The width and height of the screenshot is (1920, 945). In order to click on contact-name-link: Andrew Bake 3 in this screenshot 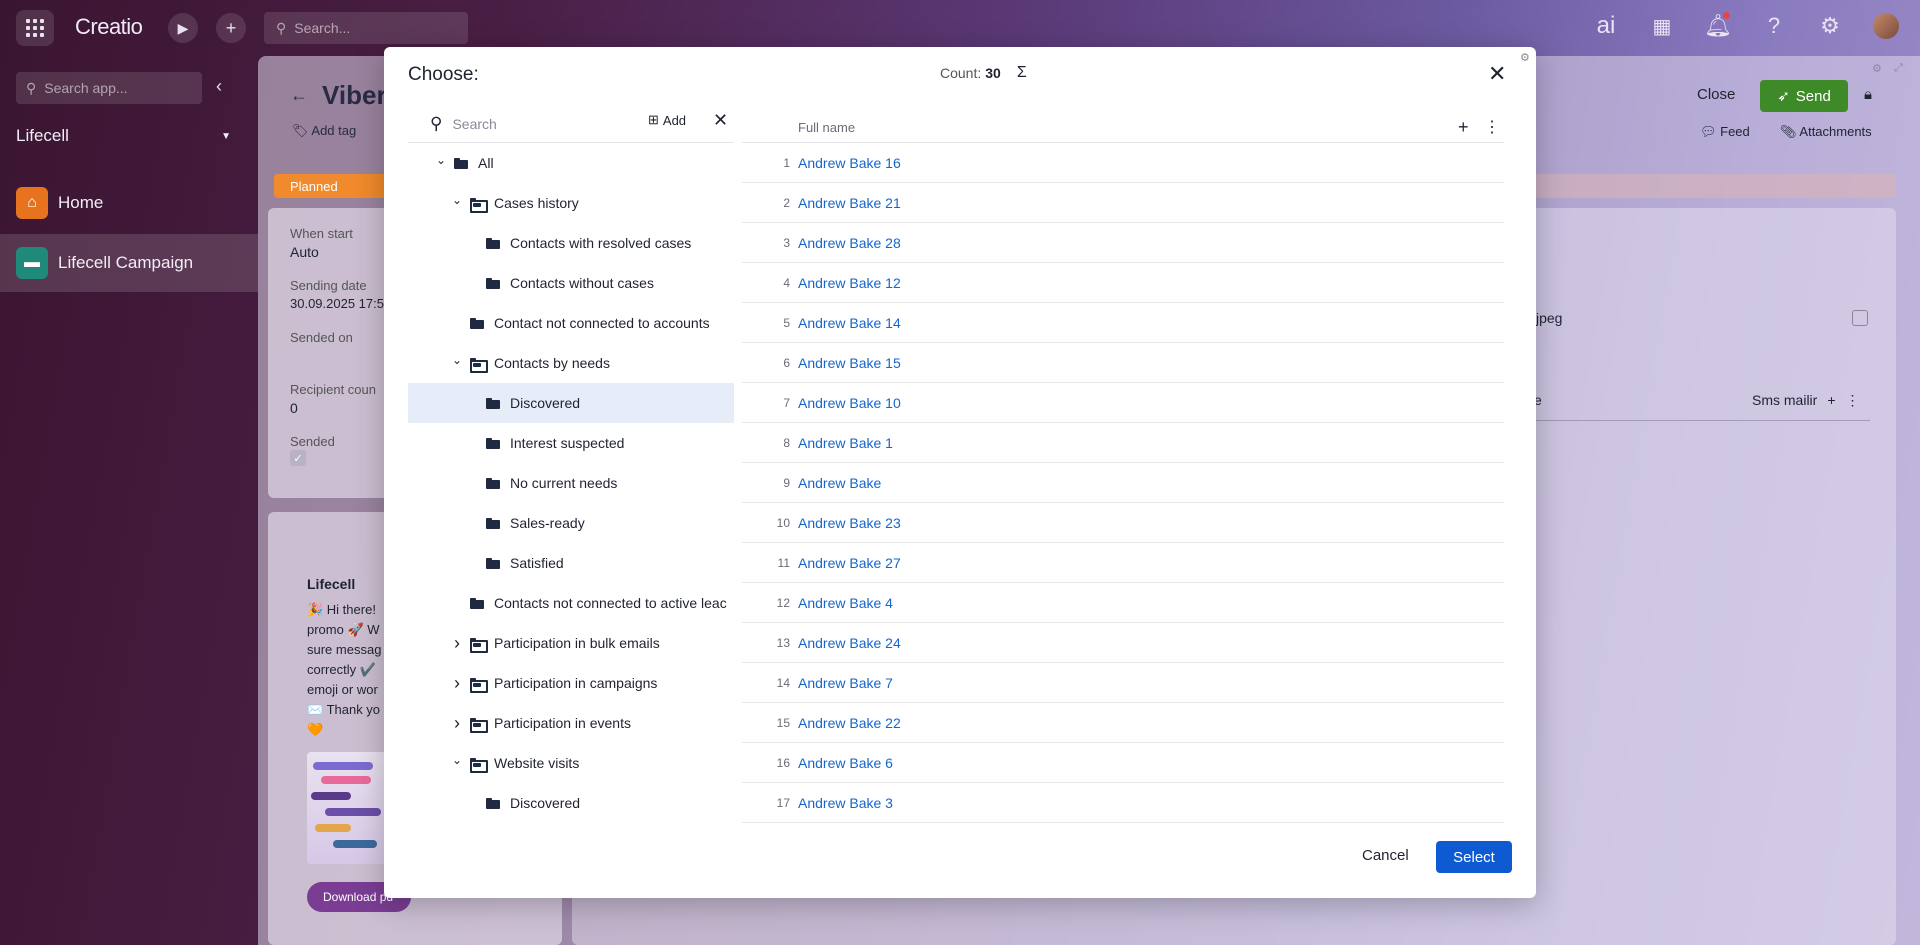, I will do `click(845, 803)`.